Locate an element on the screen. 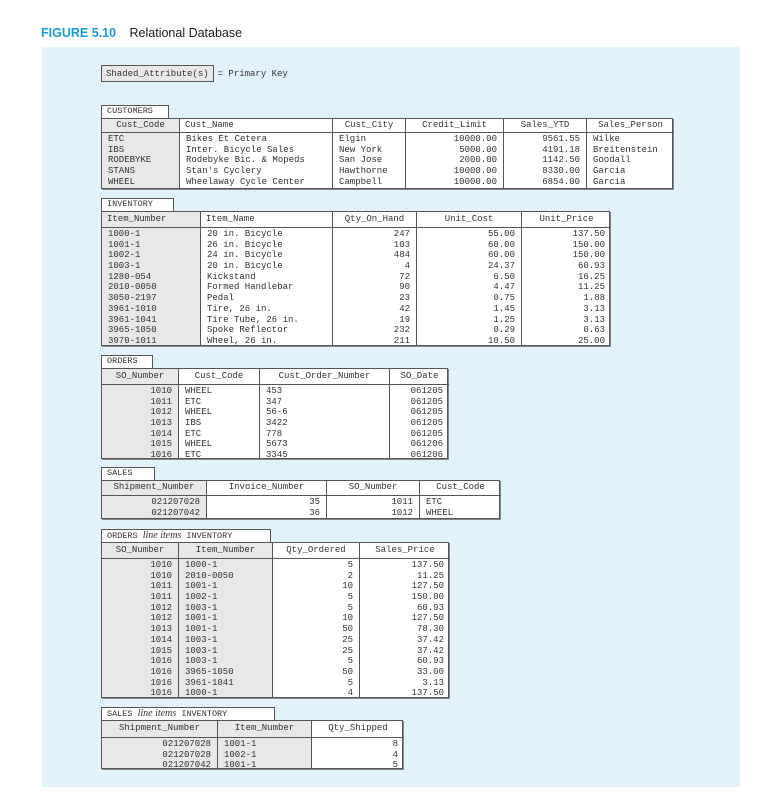 The image size is (766, 796). column-header: SO_Number is located at coordinates (373, 488).